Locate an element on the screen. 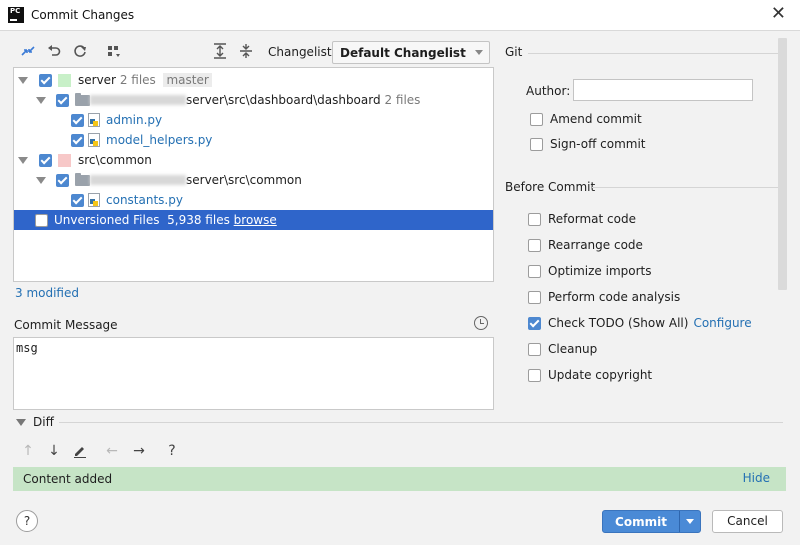 The width and height of the screenshot is (800, 545). rollback-icon is located at coordinates (54, 51).